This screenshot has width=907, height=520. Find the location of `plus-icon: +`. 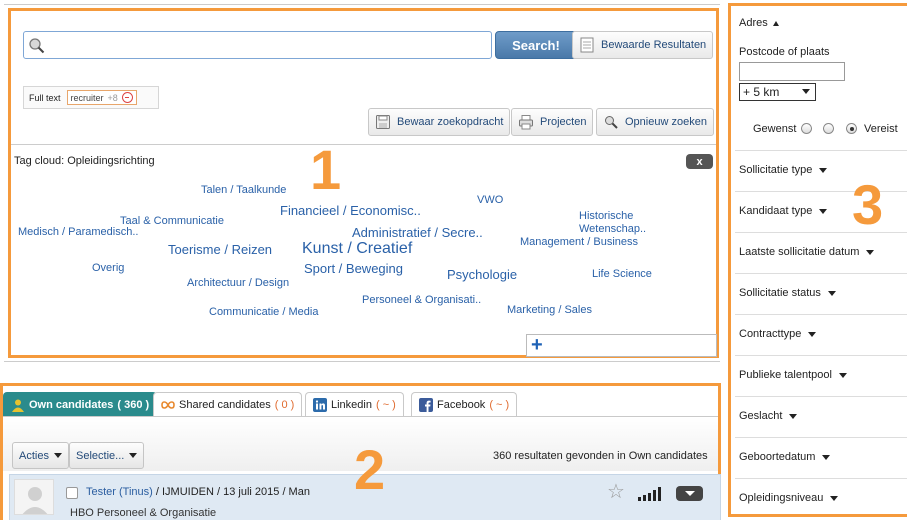

plus-icon: + is located at coordinates (537, 345).